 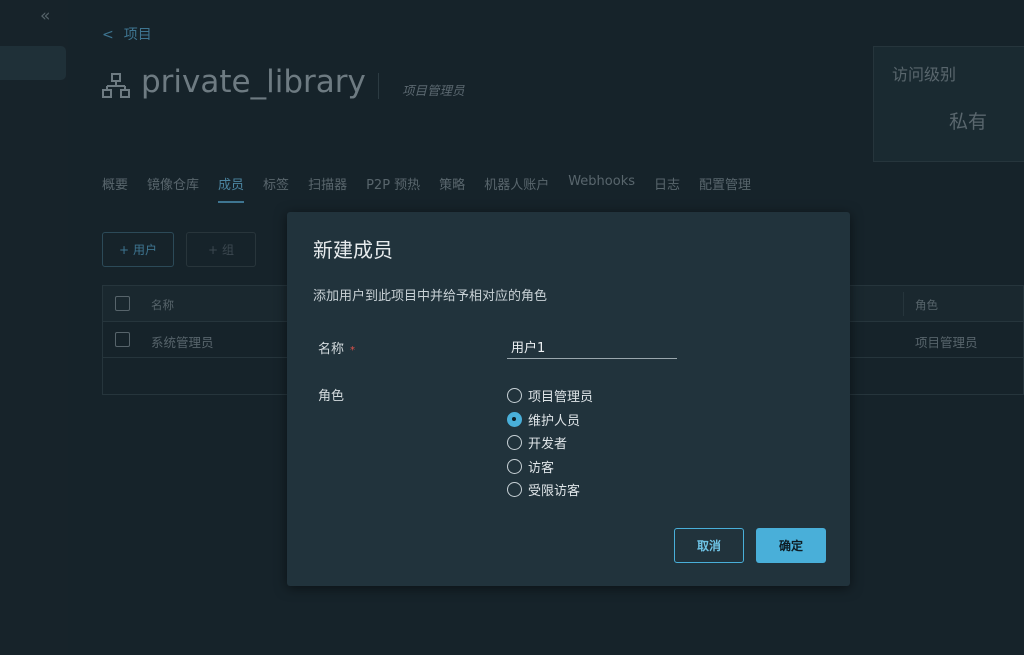 I want to click on role-option-label: 开发者, so click(x=548, y=445).